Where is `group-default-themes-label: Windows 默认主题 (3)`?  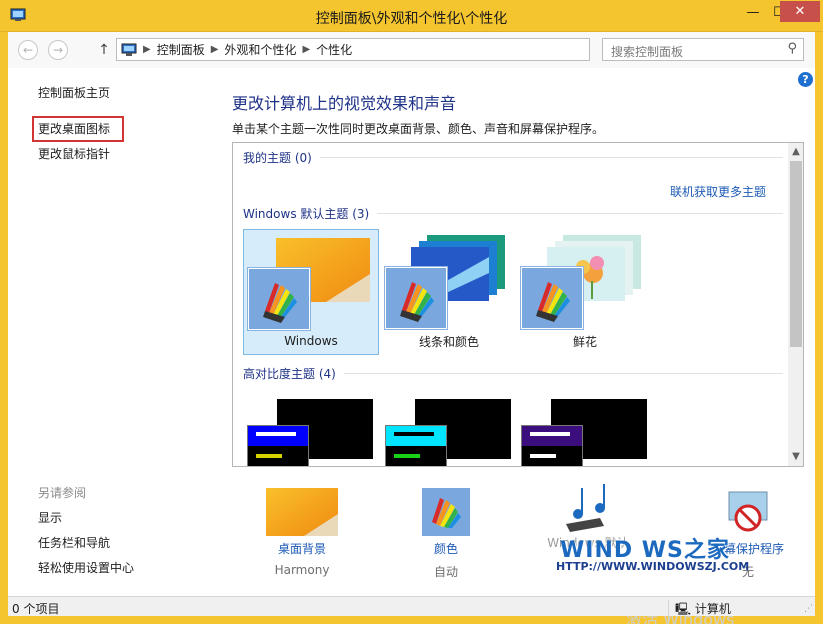 group-default-themes-label: Windows 默认主题 (3) is located at coordinates (306, 214).